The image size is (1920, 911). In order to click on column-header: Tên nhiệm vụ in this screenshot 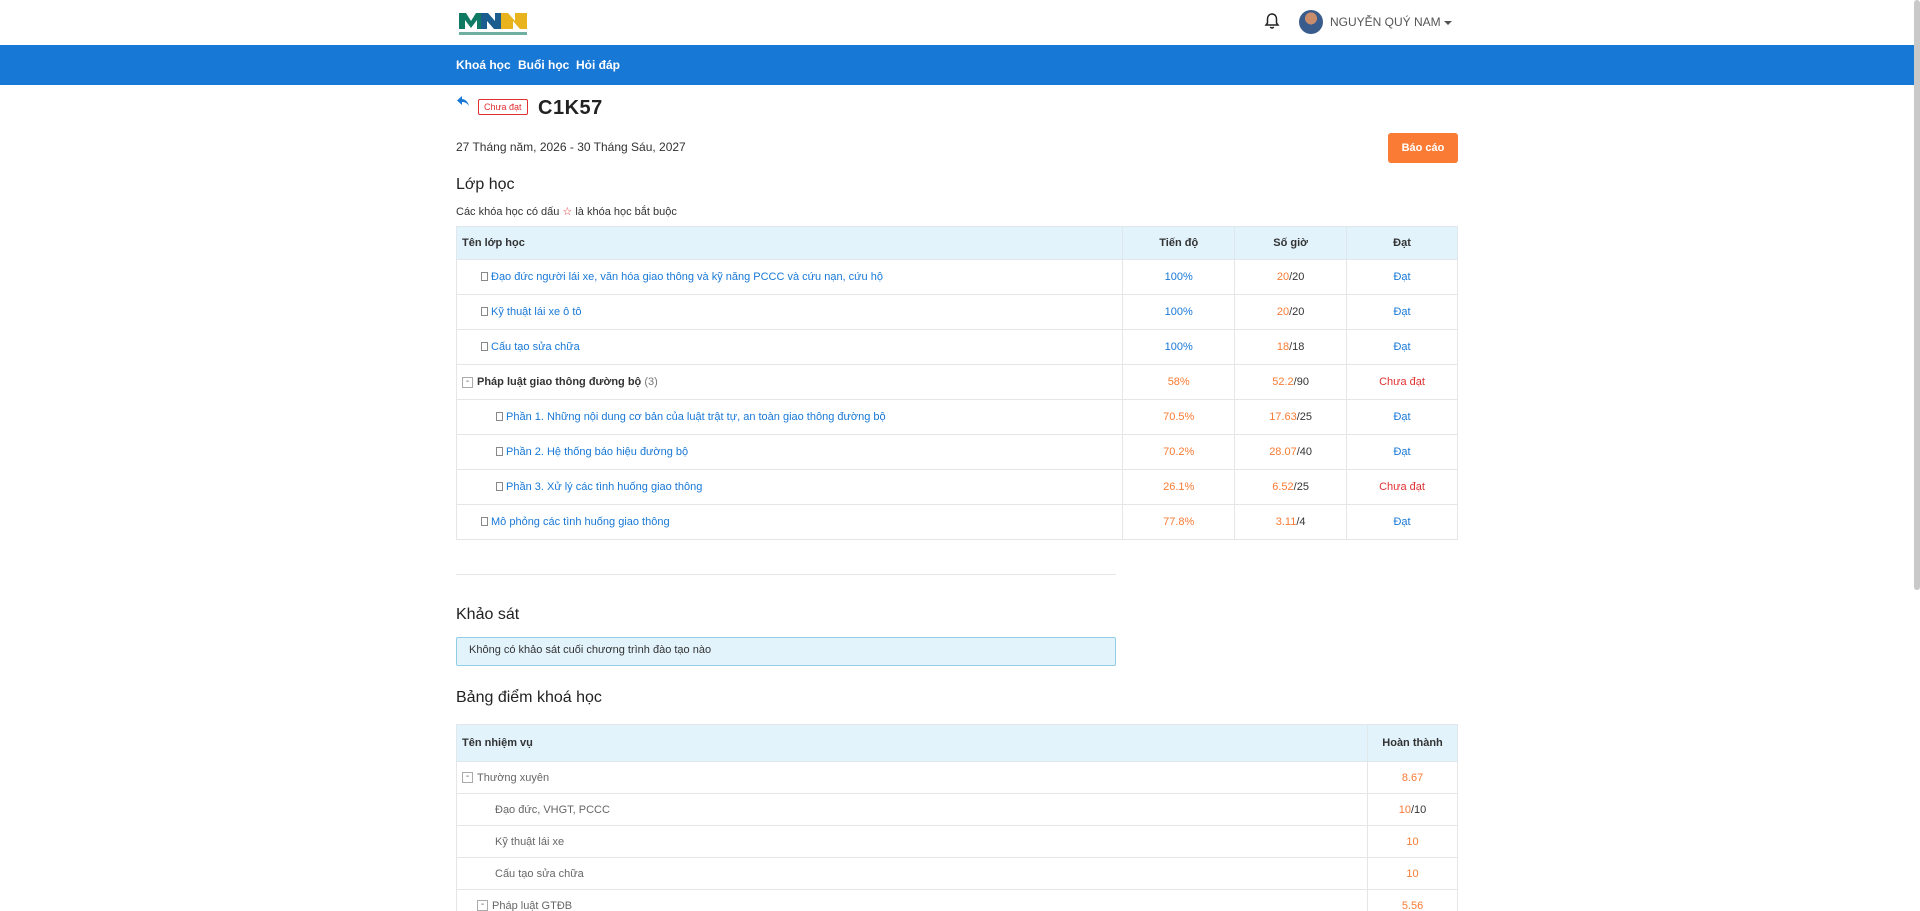, I will do `click(912, 743)`.